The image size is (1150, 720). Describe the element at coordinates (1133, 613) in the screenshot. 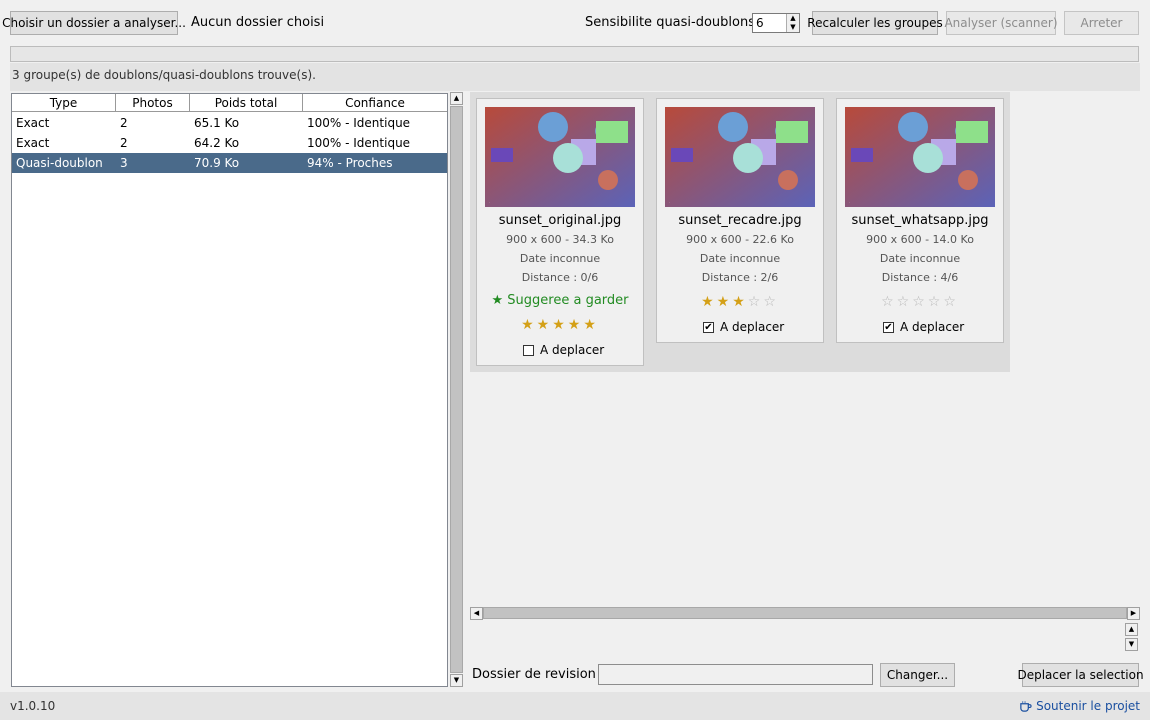

I see `scroll-right-icon: ▶` at that location.